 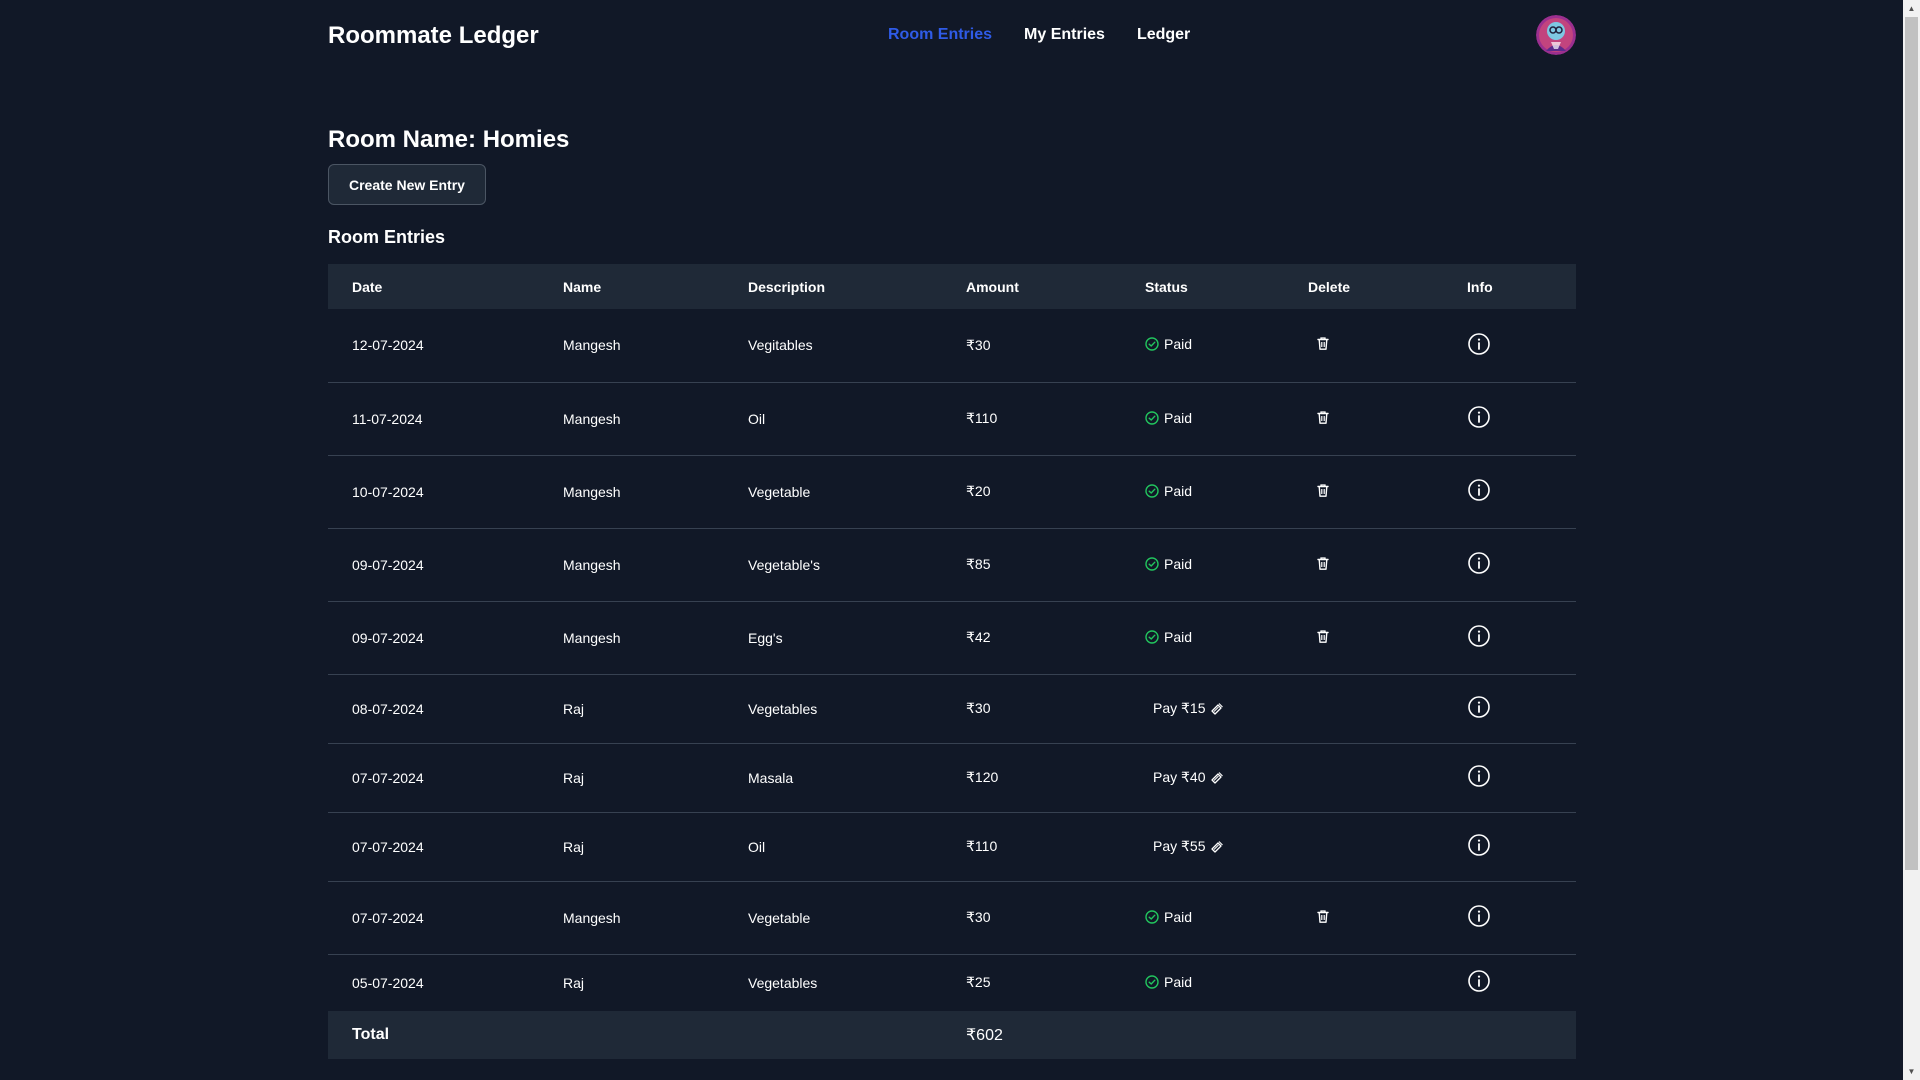 What do you see at coordinates (952, 917) in the screenshot?
I see `table-row: 07-07-2024 Mangesh Vegetable ₹30 Paid` at bounding box center [952, 917].